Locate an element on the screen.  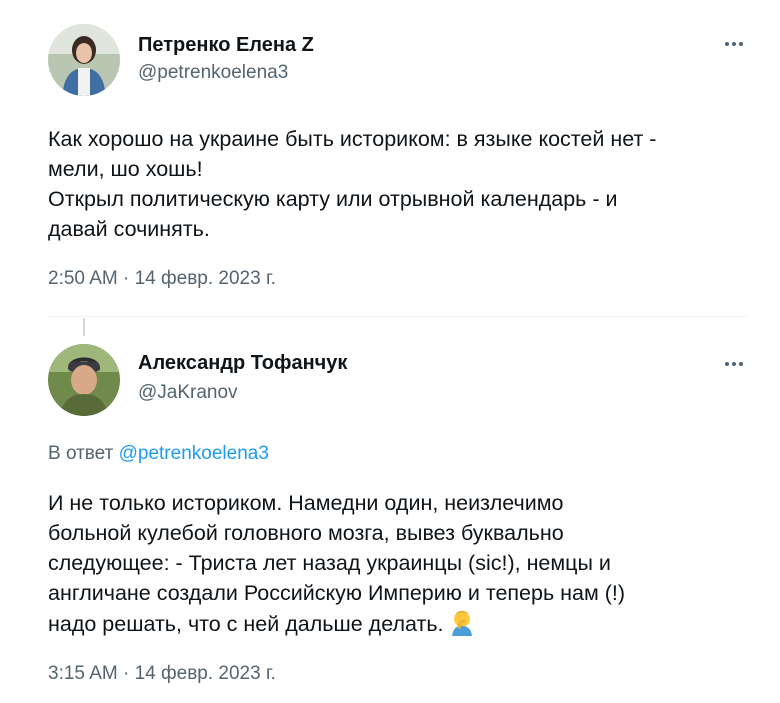
reply-prefix: В ответ is located at coordinates (81, 453).